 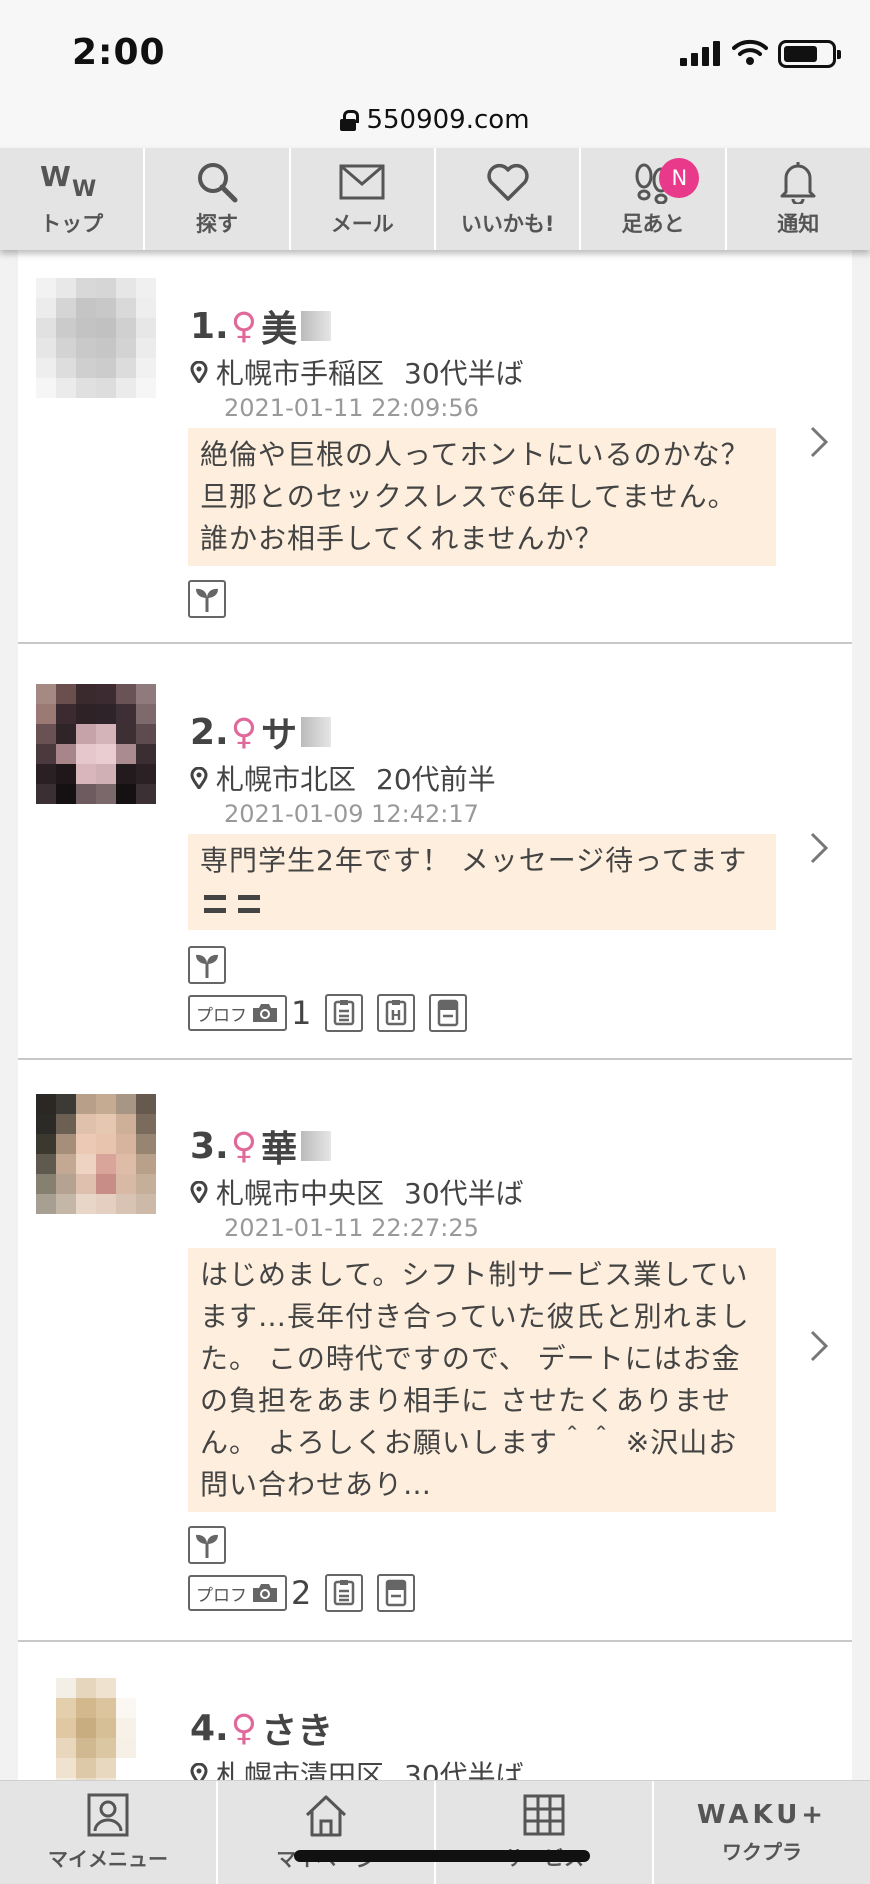 I want to click on svg-text: H, so click(x=396, y=1016).